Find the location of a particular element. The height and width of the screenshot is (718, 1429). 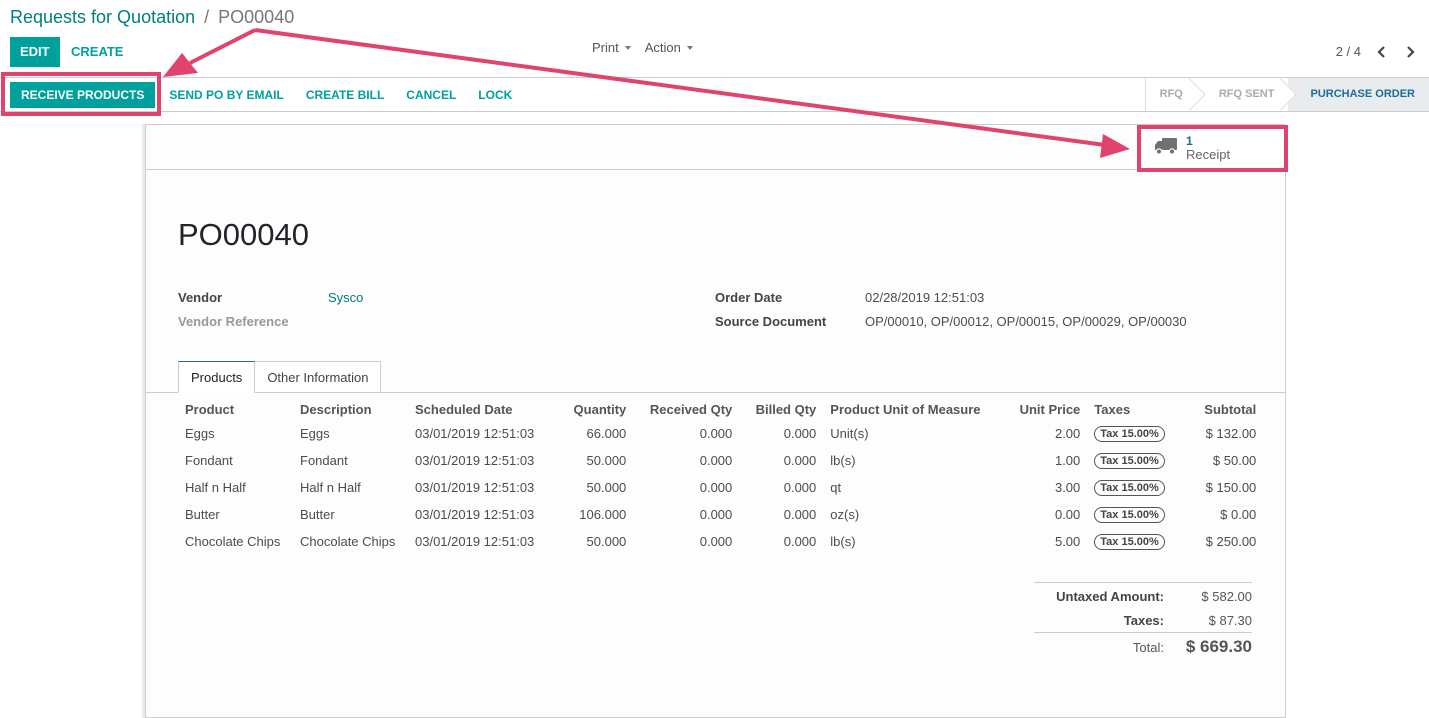

cell-unit-price: 0.00 is located at coordinates (1067, 514).